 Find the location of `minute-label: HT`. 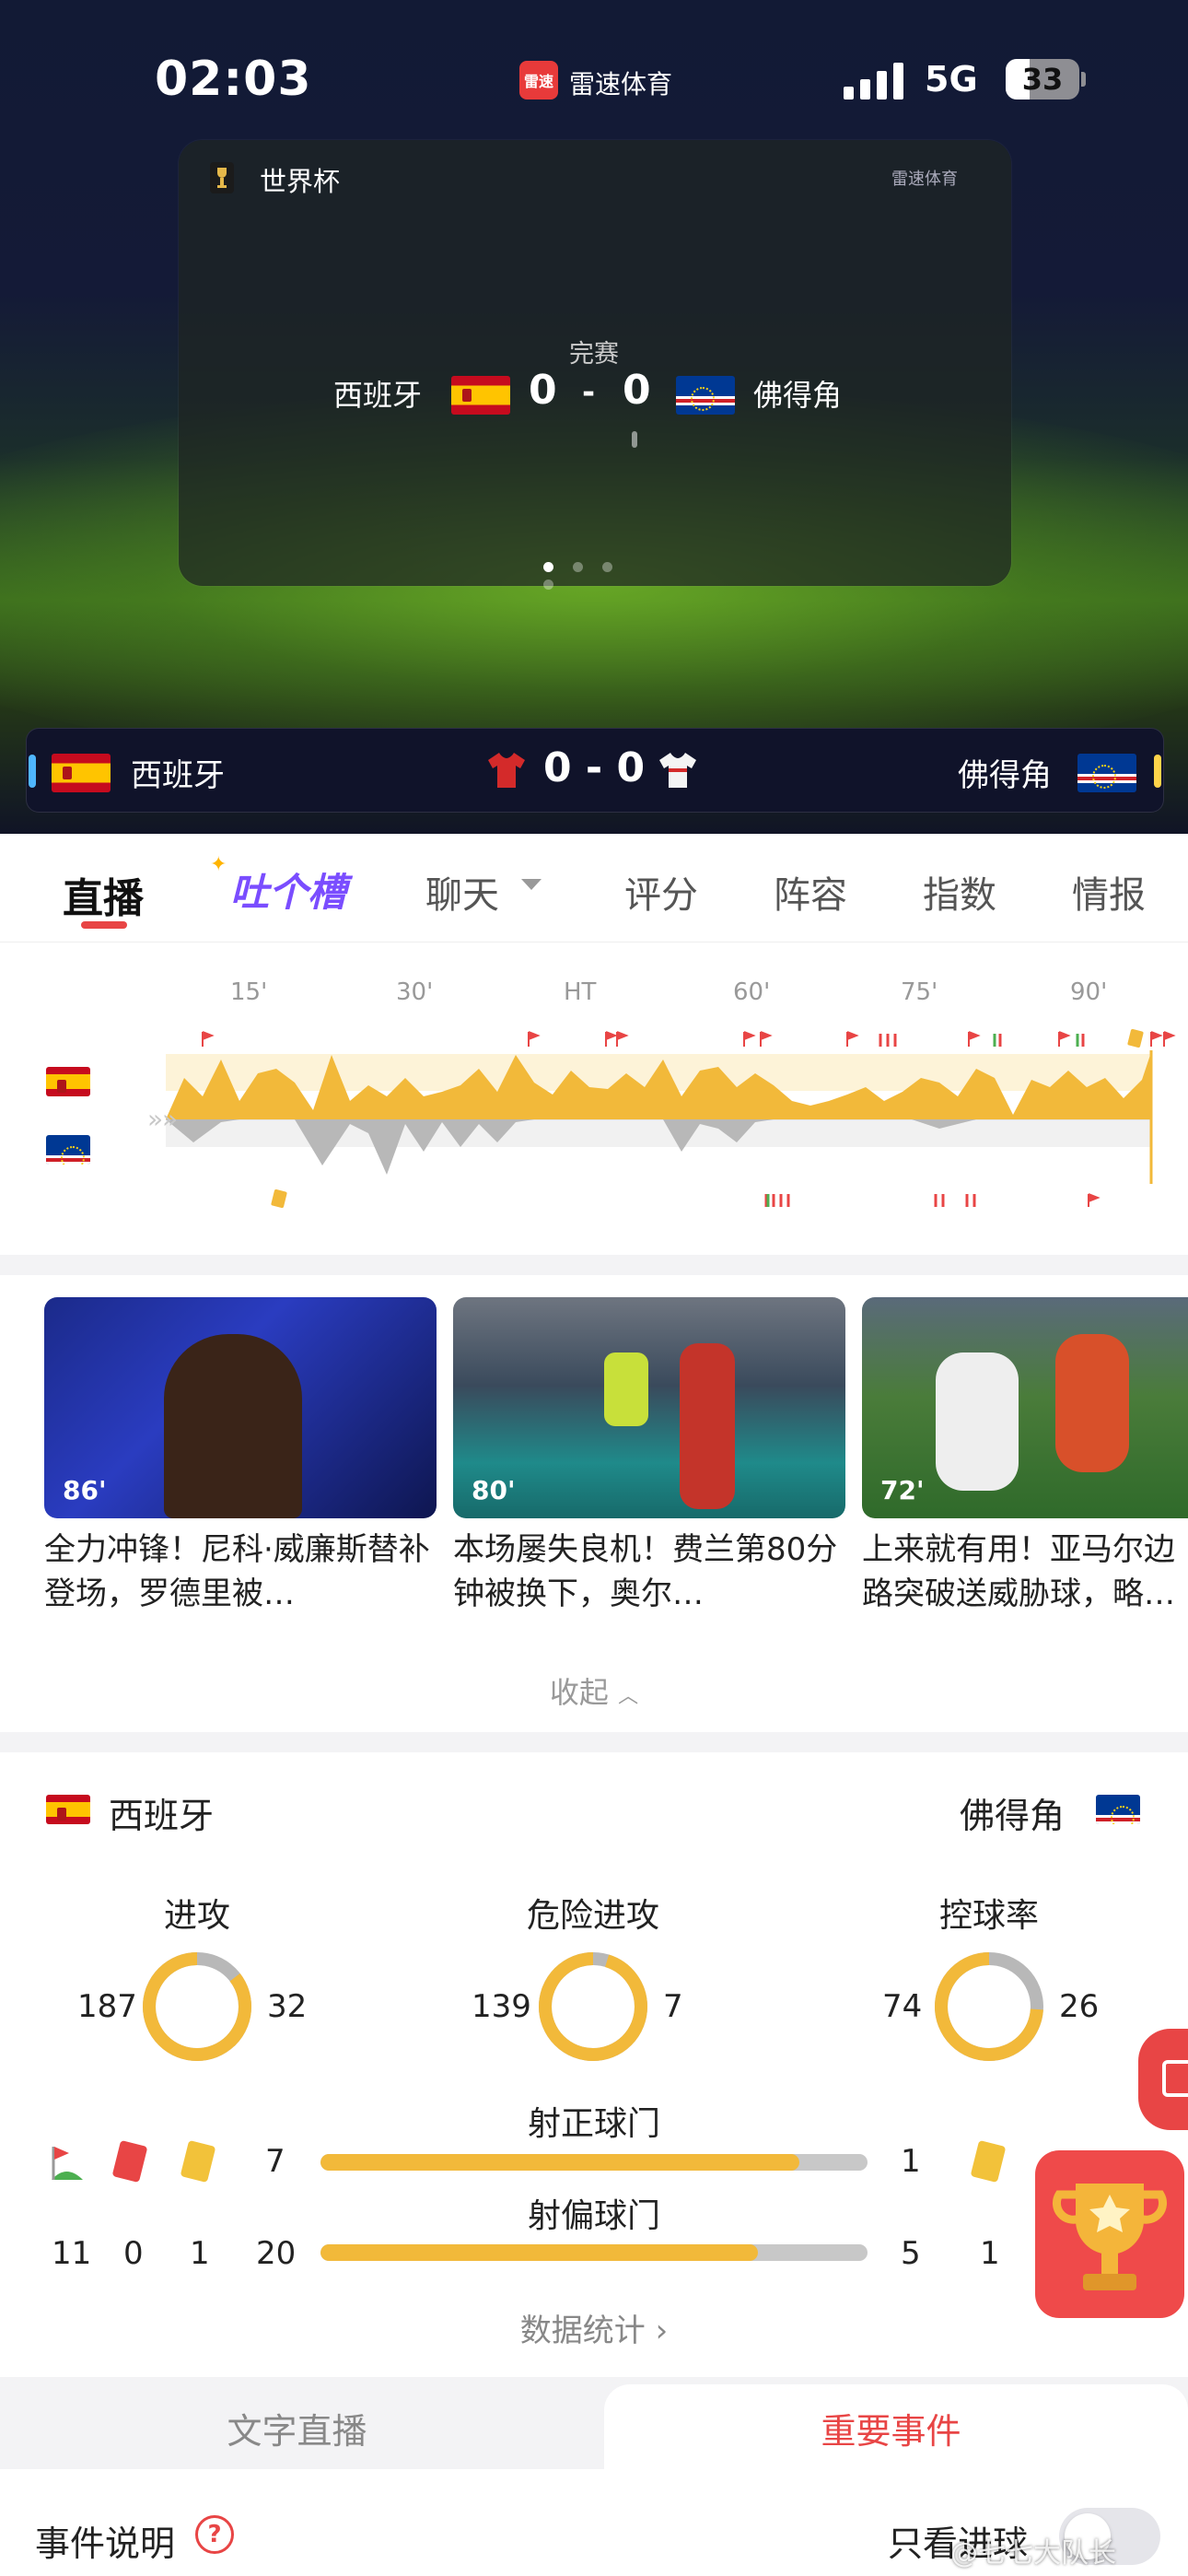

minute-label: HT is located at coordinates (580, 992).